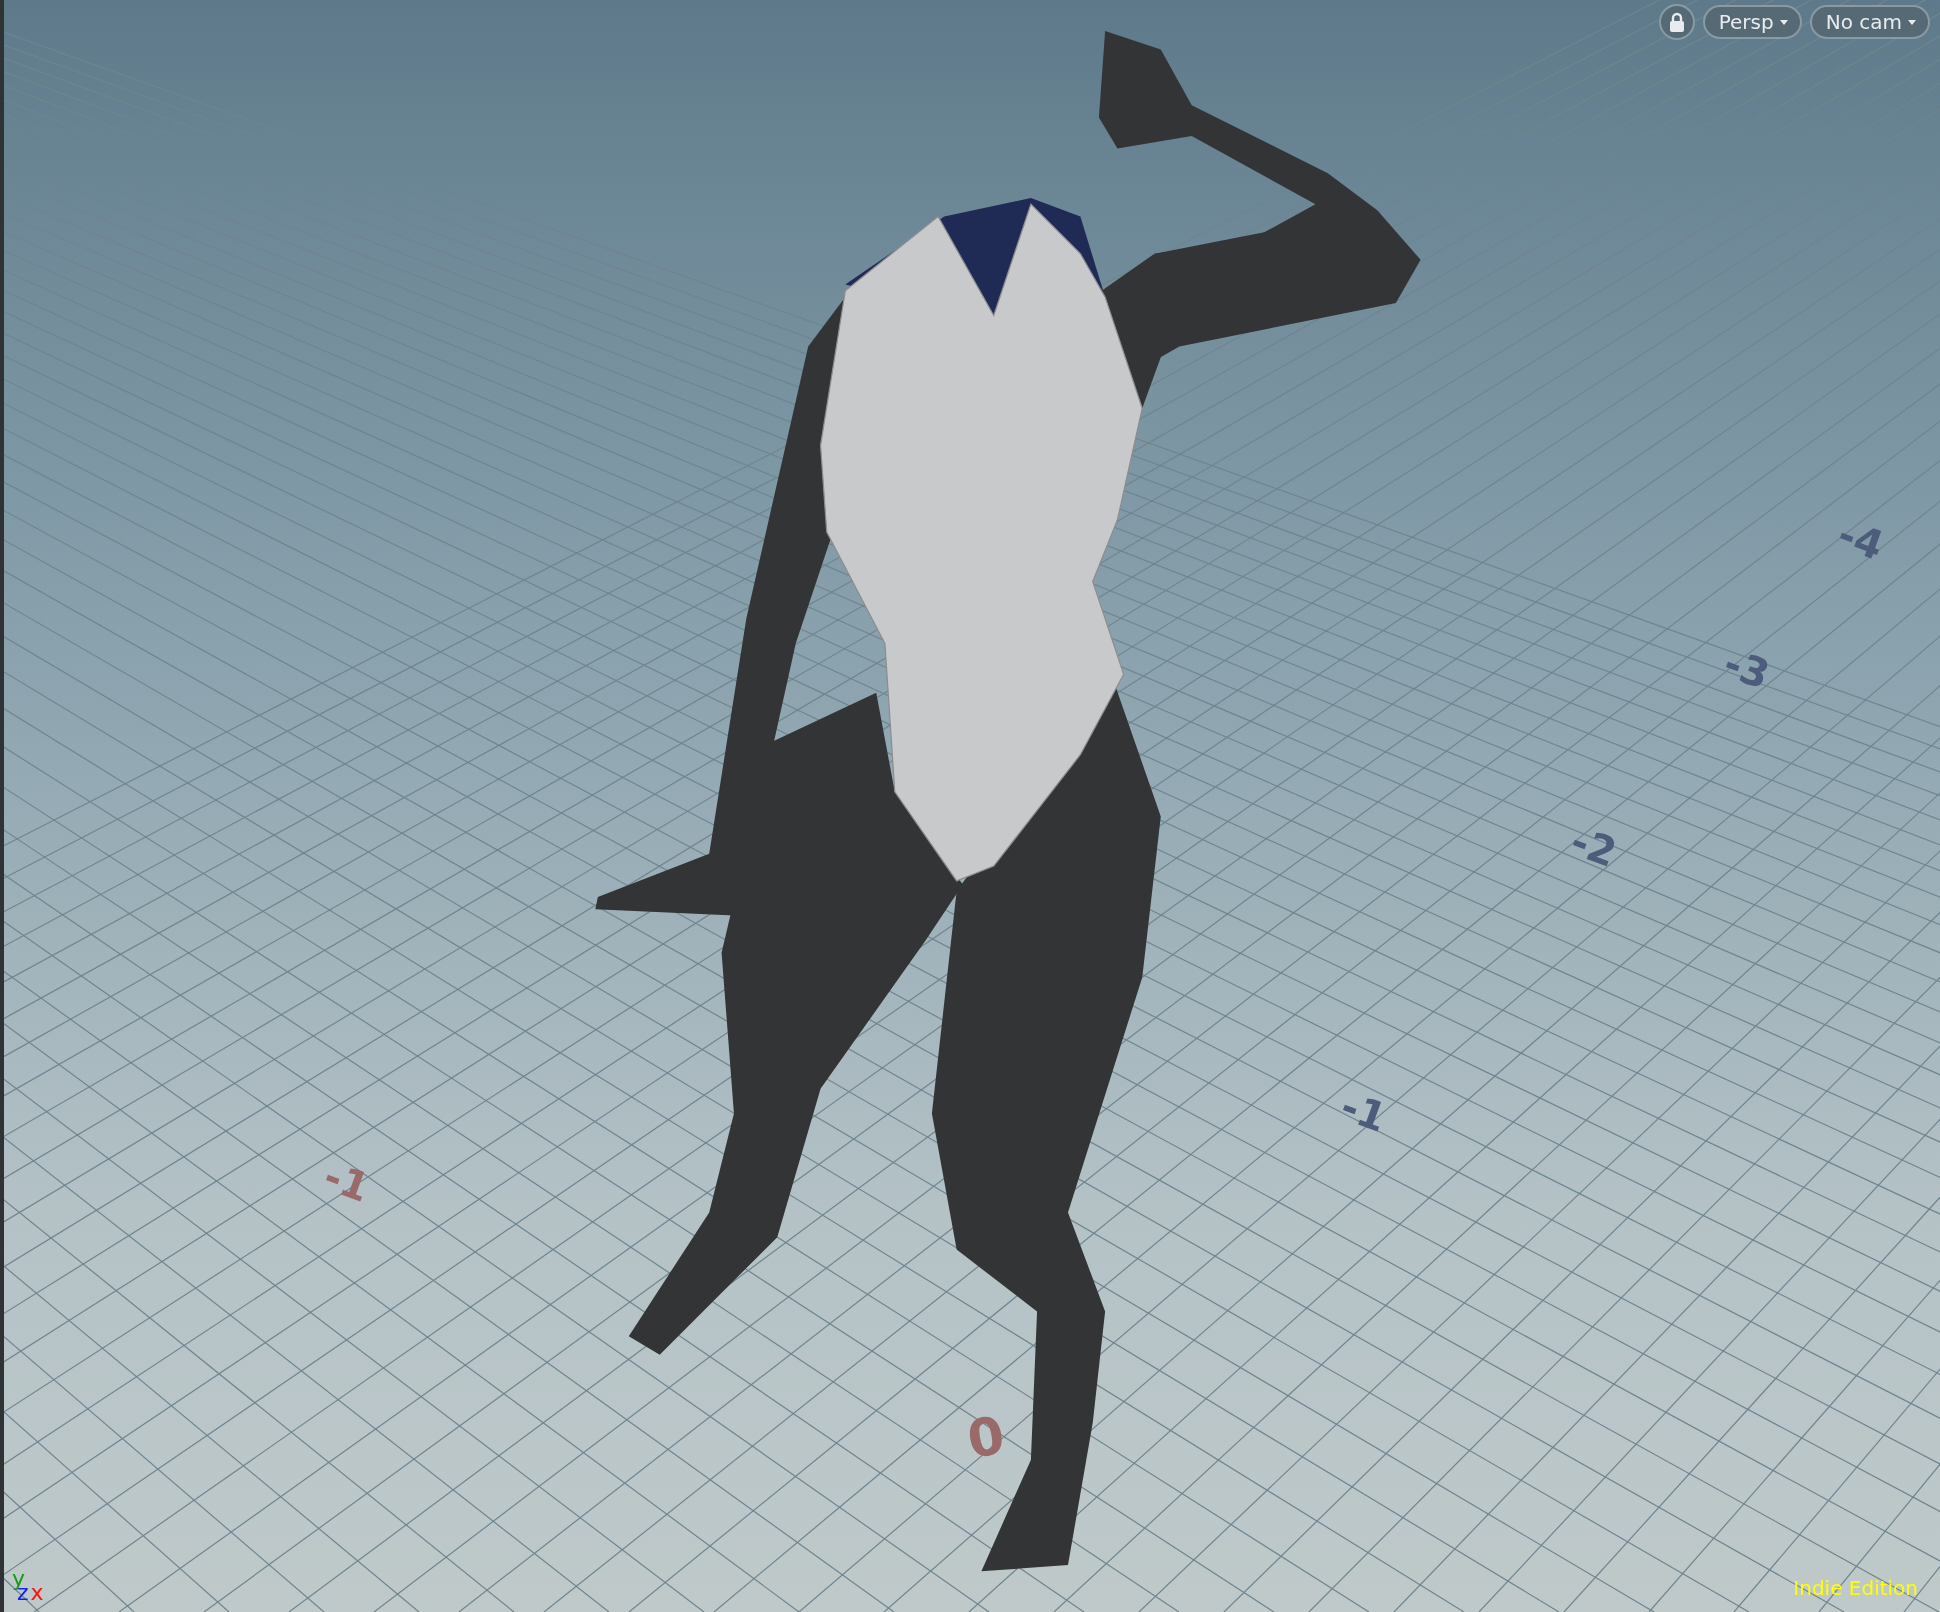  I want to click on grid-axis-label: -2, so click(1594, 847).